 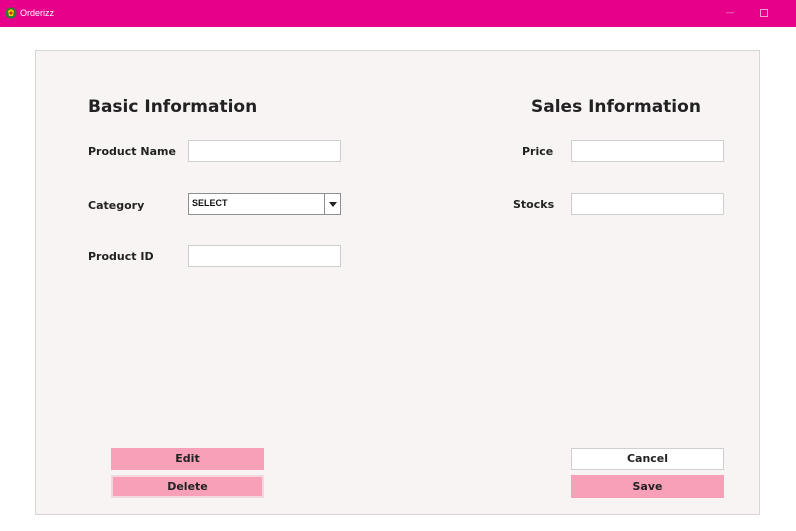 I want to click on stocks-label: Stocks, so click(x=534, y=204).